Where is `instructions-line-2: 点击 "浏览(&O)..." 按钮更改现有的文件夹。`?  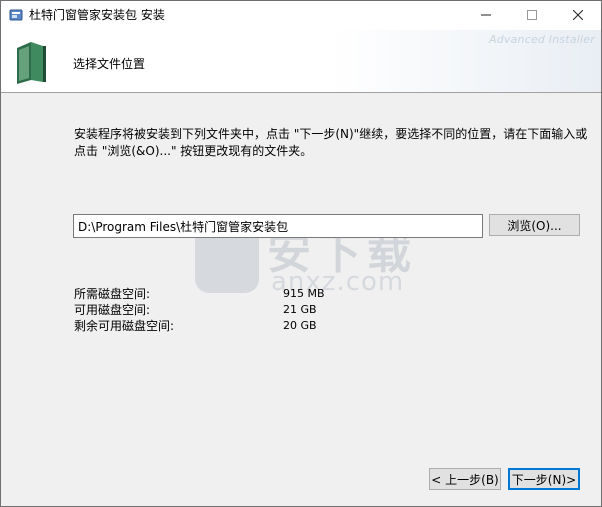
instructions-line-2: 点击 "浏览(&O)..." 按钮更改现有的文件夹。 is located at coordinates (193, 151).